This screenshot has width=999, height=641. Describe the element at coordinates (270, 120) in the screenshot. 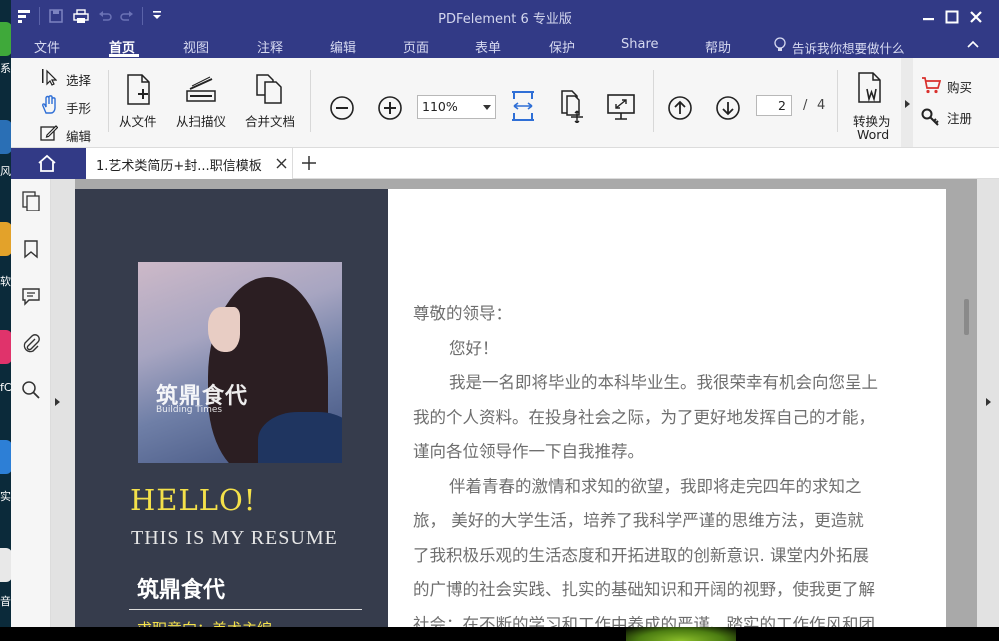

I see `merge-label: 合并文档` at that location.